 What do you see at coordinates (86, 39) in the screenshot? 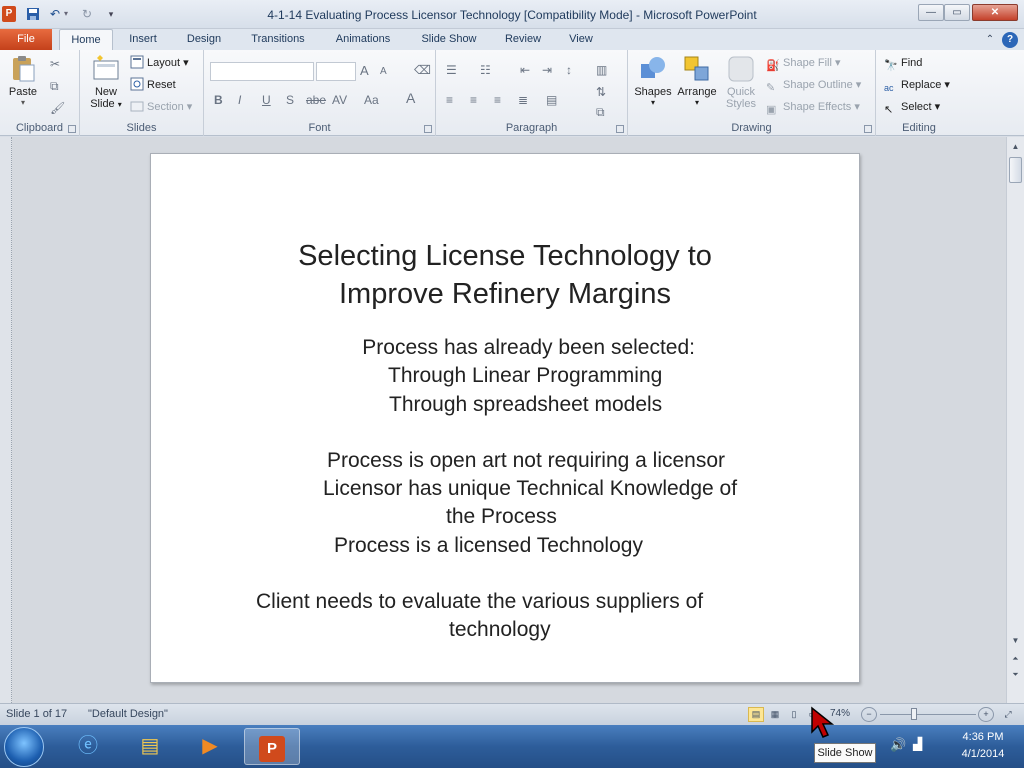
I see `tab-home: Home` at bounding box center [86, 39].